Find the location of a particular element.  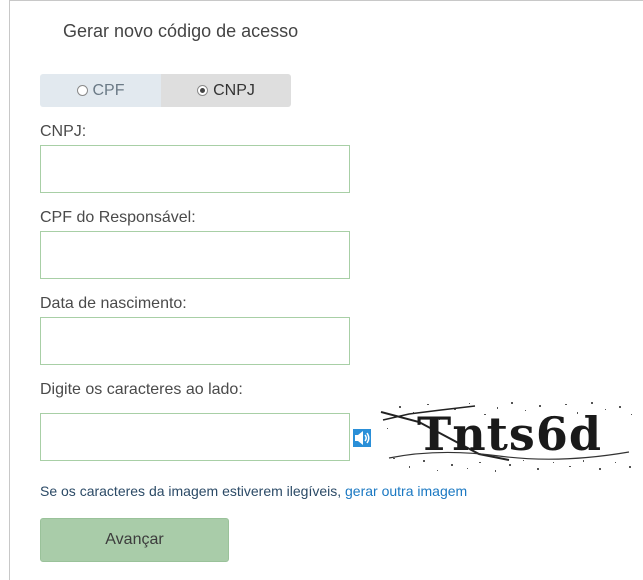

toggle-option-label: CNPJ is located at coordinates (234, 90).